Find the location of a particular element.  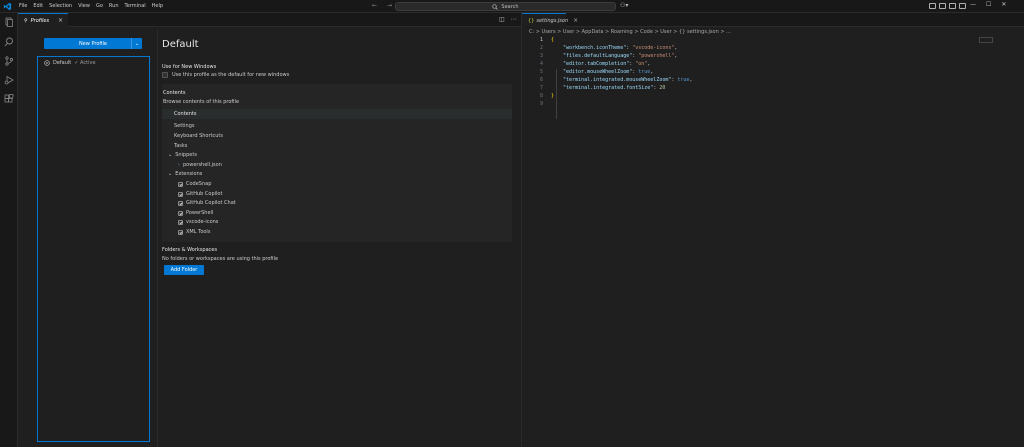

menu-help: Help is located at coordinates (157, 6).